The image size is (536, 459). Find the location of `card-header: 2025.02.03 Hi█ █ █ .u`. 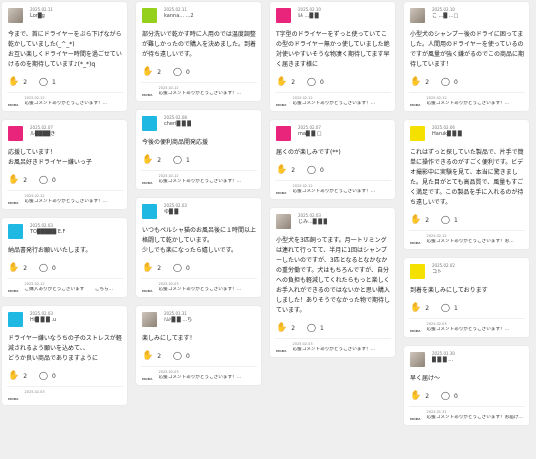

card-header: 2025.02.03 Hi█ █ █ .u is located at coordinates (65, 321).